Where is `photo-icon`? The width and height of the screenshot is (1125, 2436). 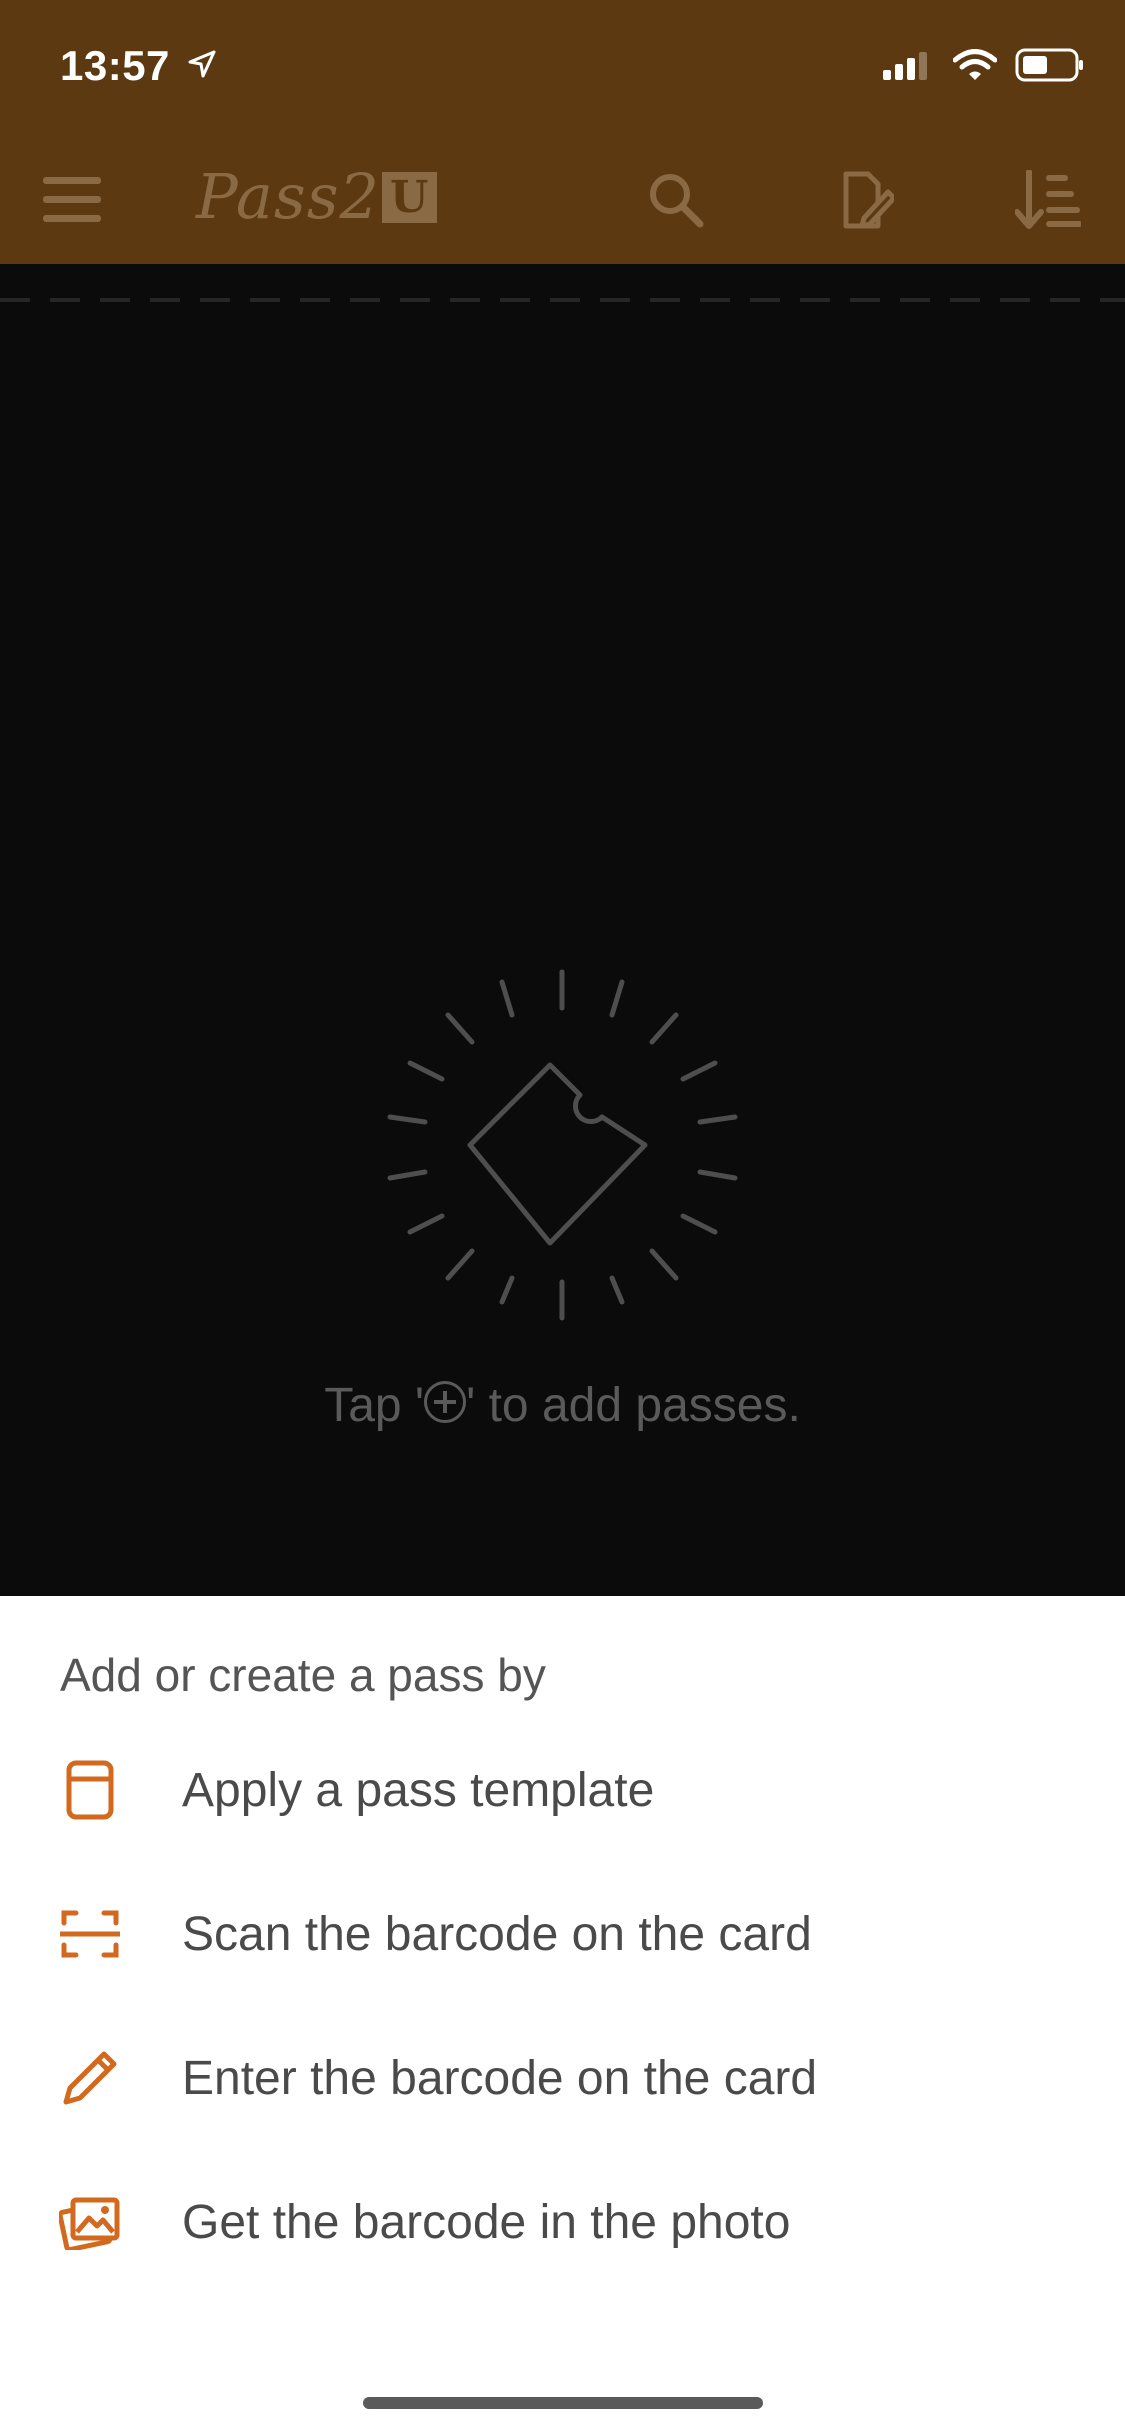
photo-icon is located at coordinates (90, 2222).